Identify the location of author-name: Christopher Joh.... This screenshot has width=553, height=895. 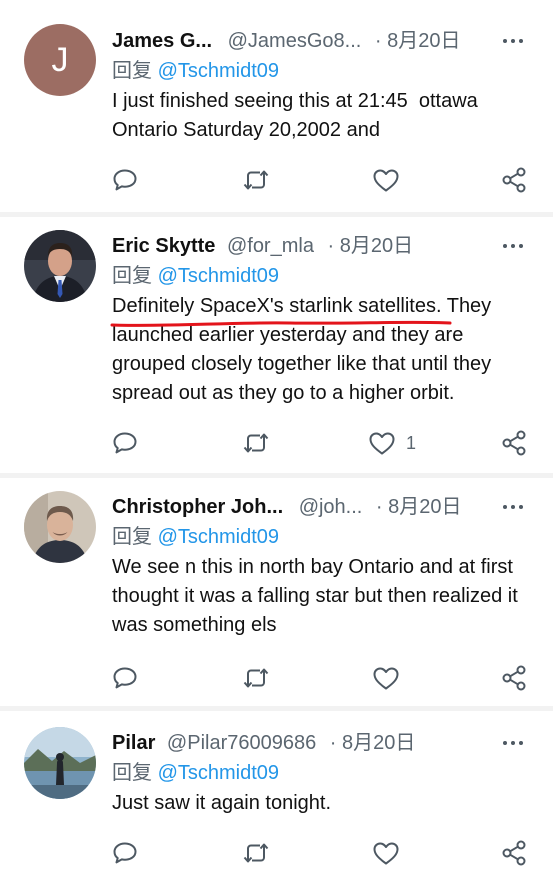
(197, 507).